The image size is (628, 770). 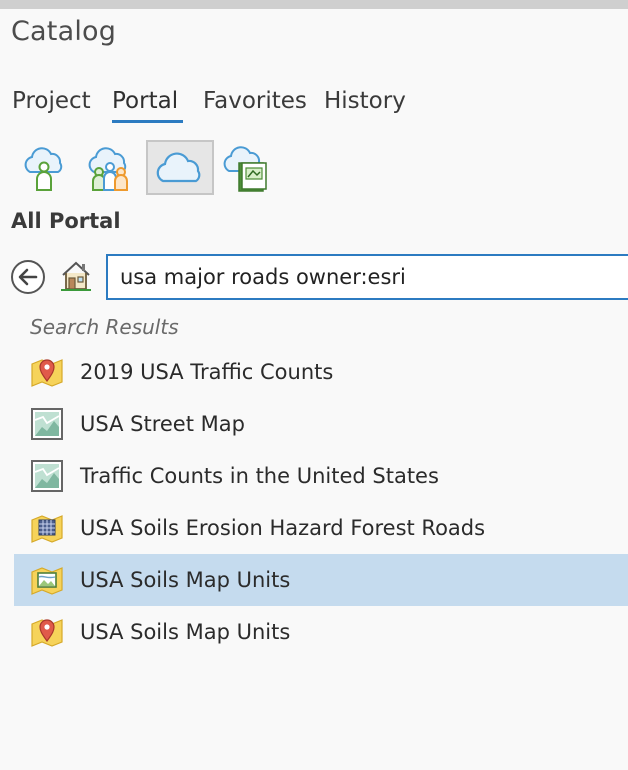 I want to click on imagery-layer-icon, so click(x=47, y=581).